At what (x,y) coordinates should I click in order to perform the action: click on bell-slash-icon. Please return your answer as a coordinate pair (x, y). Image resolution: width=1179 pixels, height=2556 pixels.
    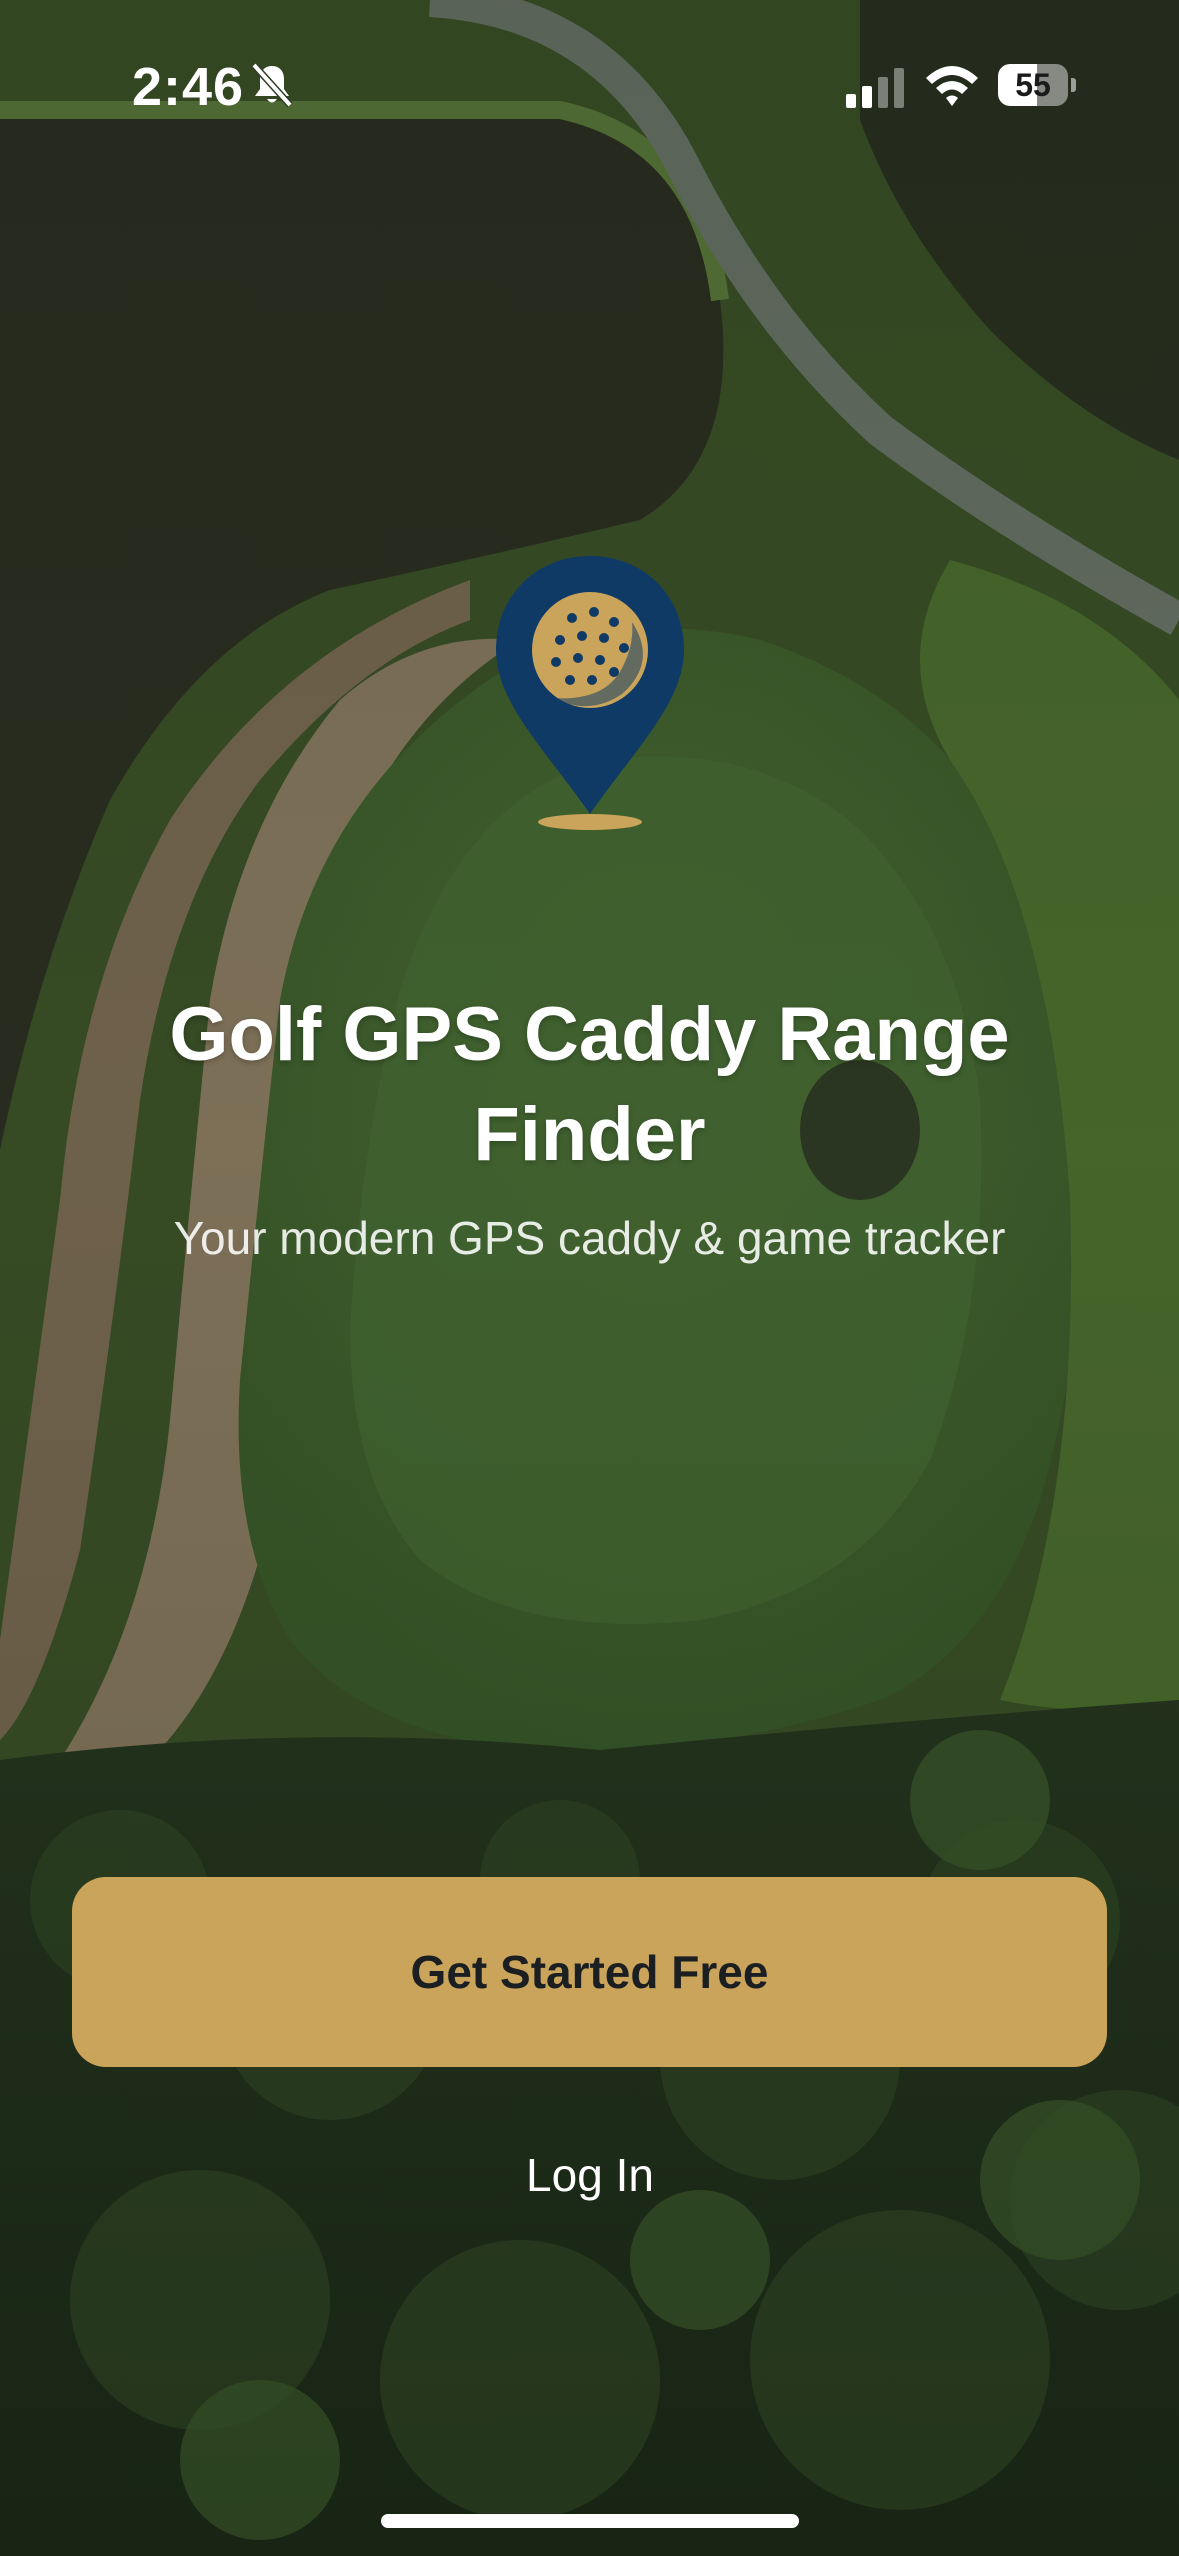
    Looking at the image, I should click on (272, 85).